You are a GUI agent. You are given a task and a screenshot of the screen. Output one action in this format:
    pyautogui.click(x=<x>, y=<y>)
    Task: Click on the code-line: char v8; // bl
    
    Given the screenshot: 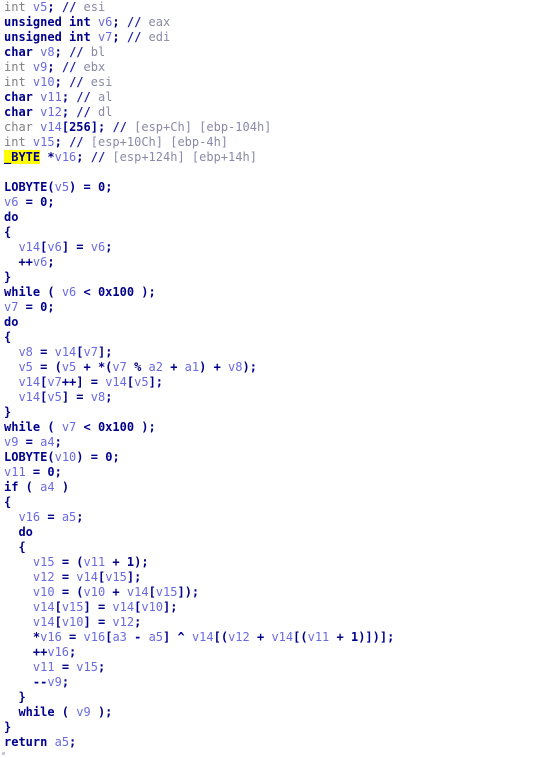 What is the action you would take?
    pyautogui.click(x=270, y=52)
    